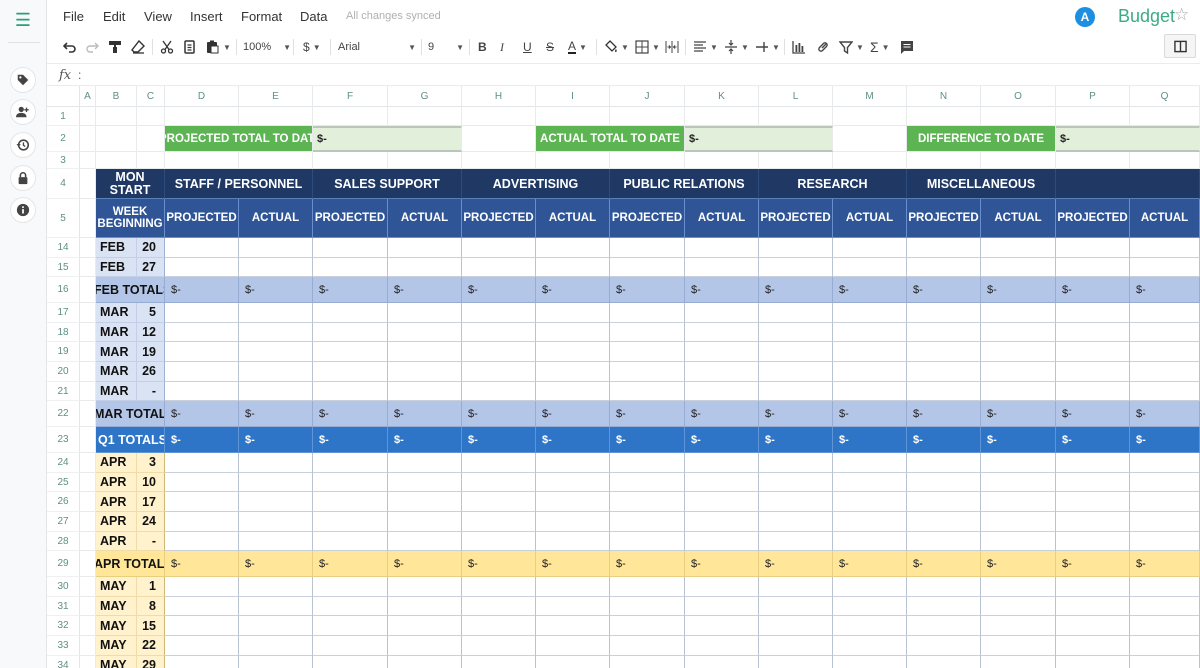 The image size is (1200, 668). I want to click on cut-icon, so click(167, 47).